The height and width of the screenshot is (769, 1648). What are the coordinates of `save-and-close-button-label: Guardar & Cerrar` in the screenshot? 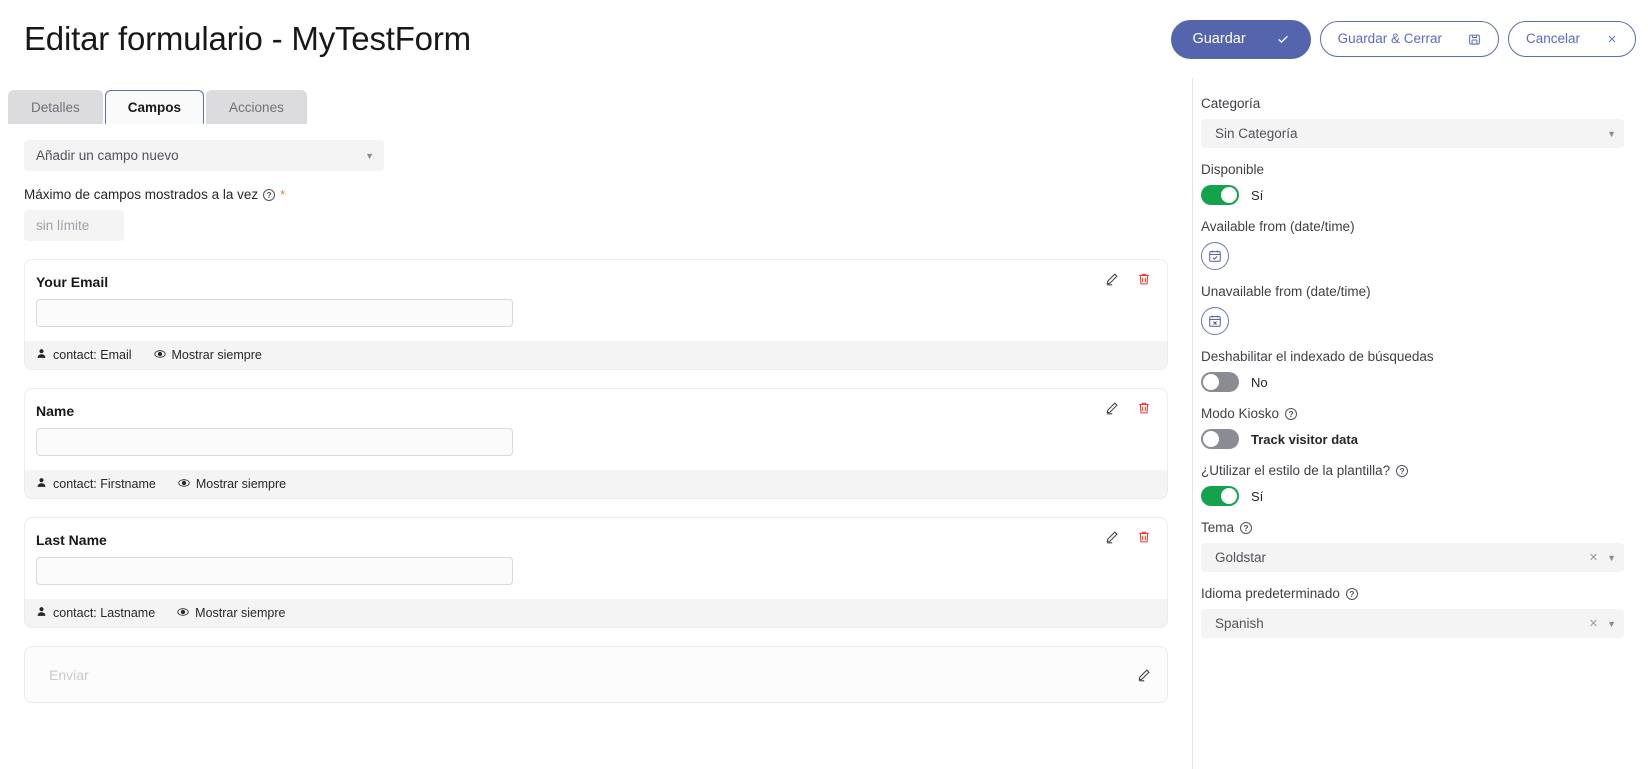 It's located at (1389, 39).